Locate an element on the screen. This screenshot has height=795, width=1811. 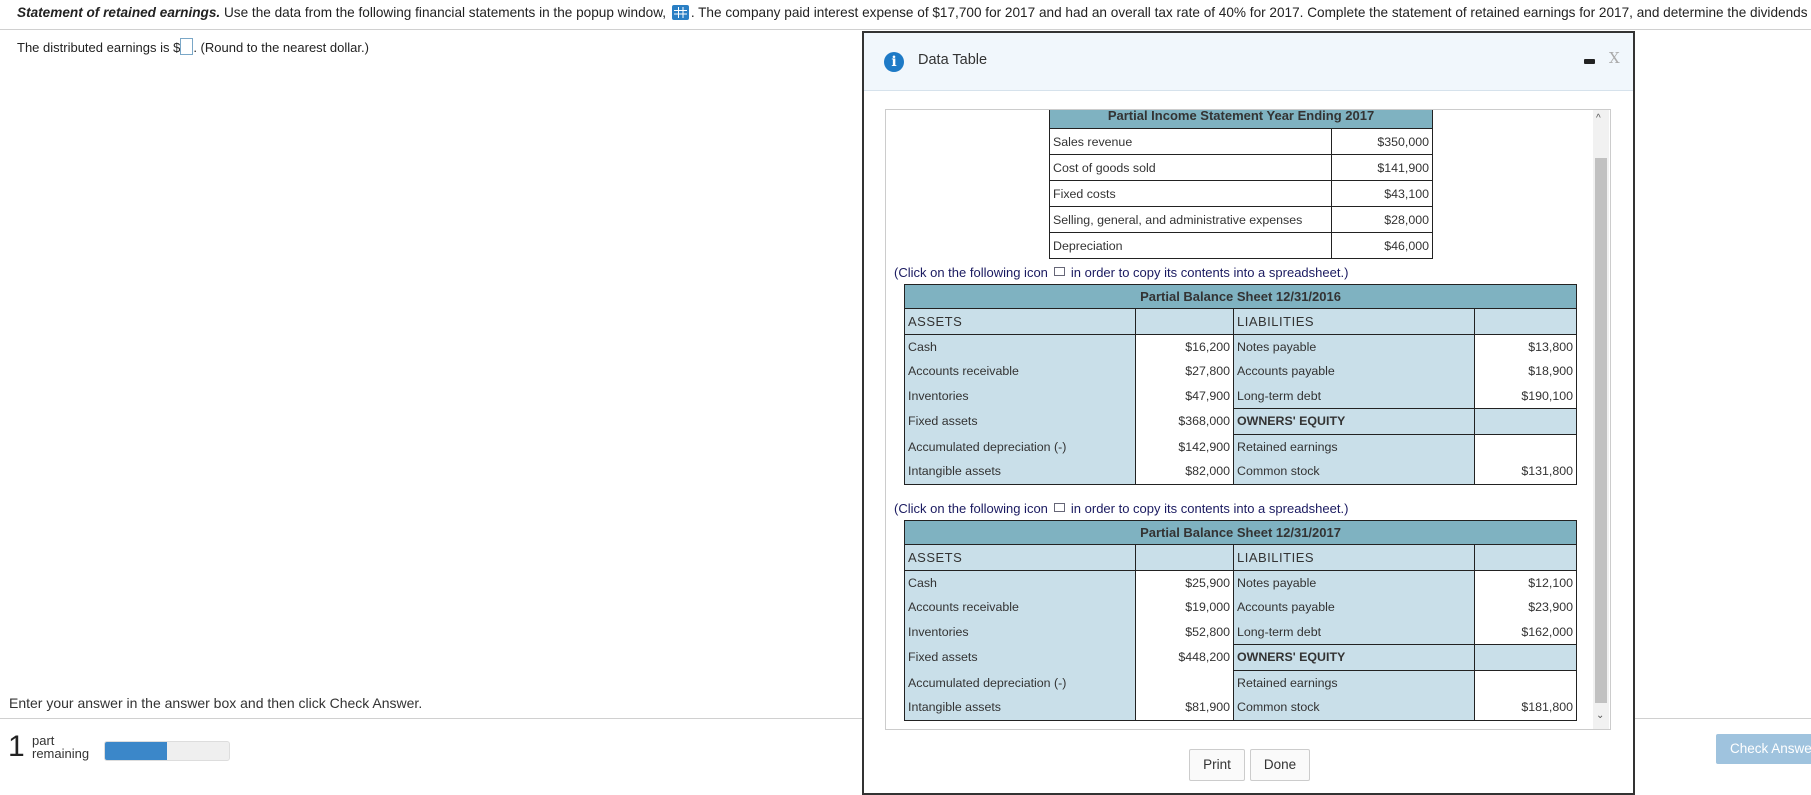
liability-value: $190,100 is located at coordinates (1525, 396).